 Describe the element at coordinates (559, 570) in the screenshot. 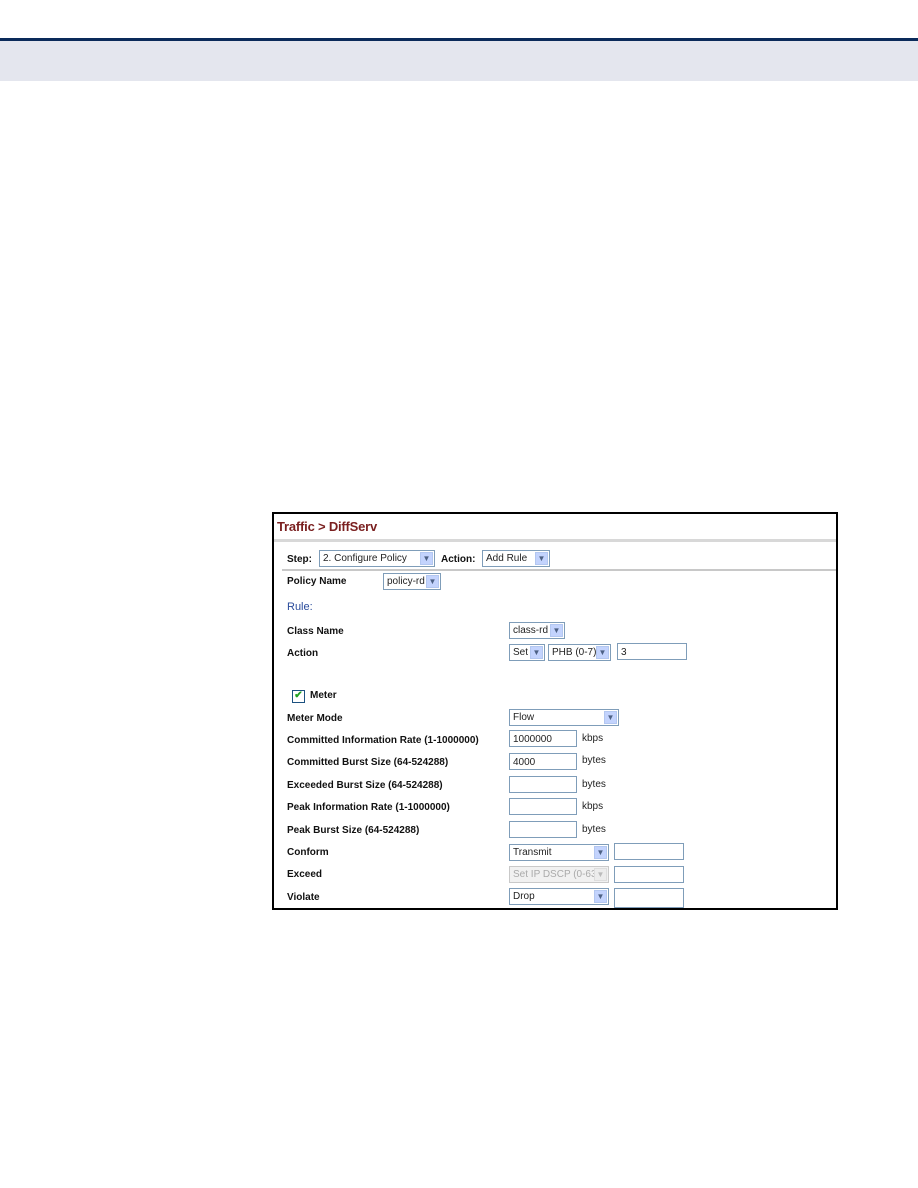

I see `step-divider` at that location.